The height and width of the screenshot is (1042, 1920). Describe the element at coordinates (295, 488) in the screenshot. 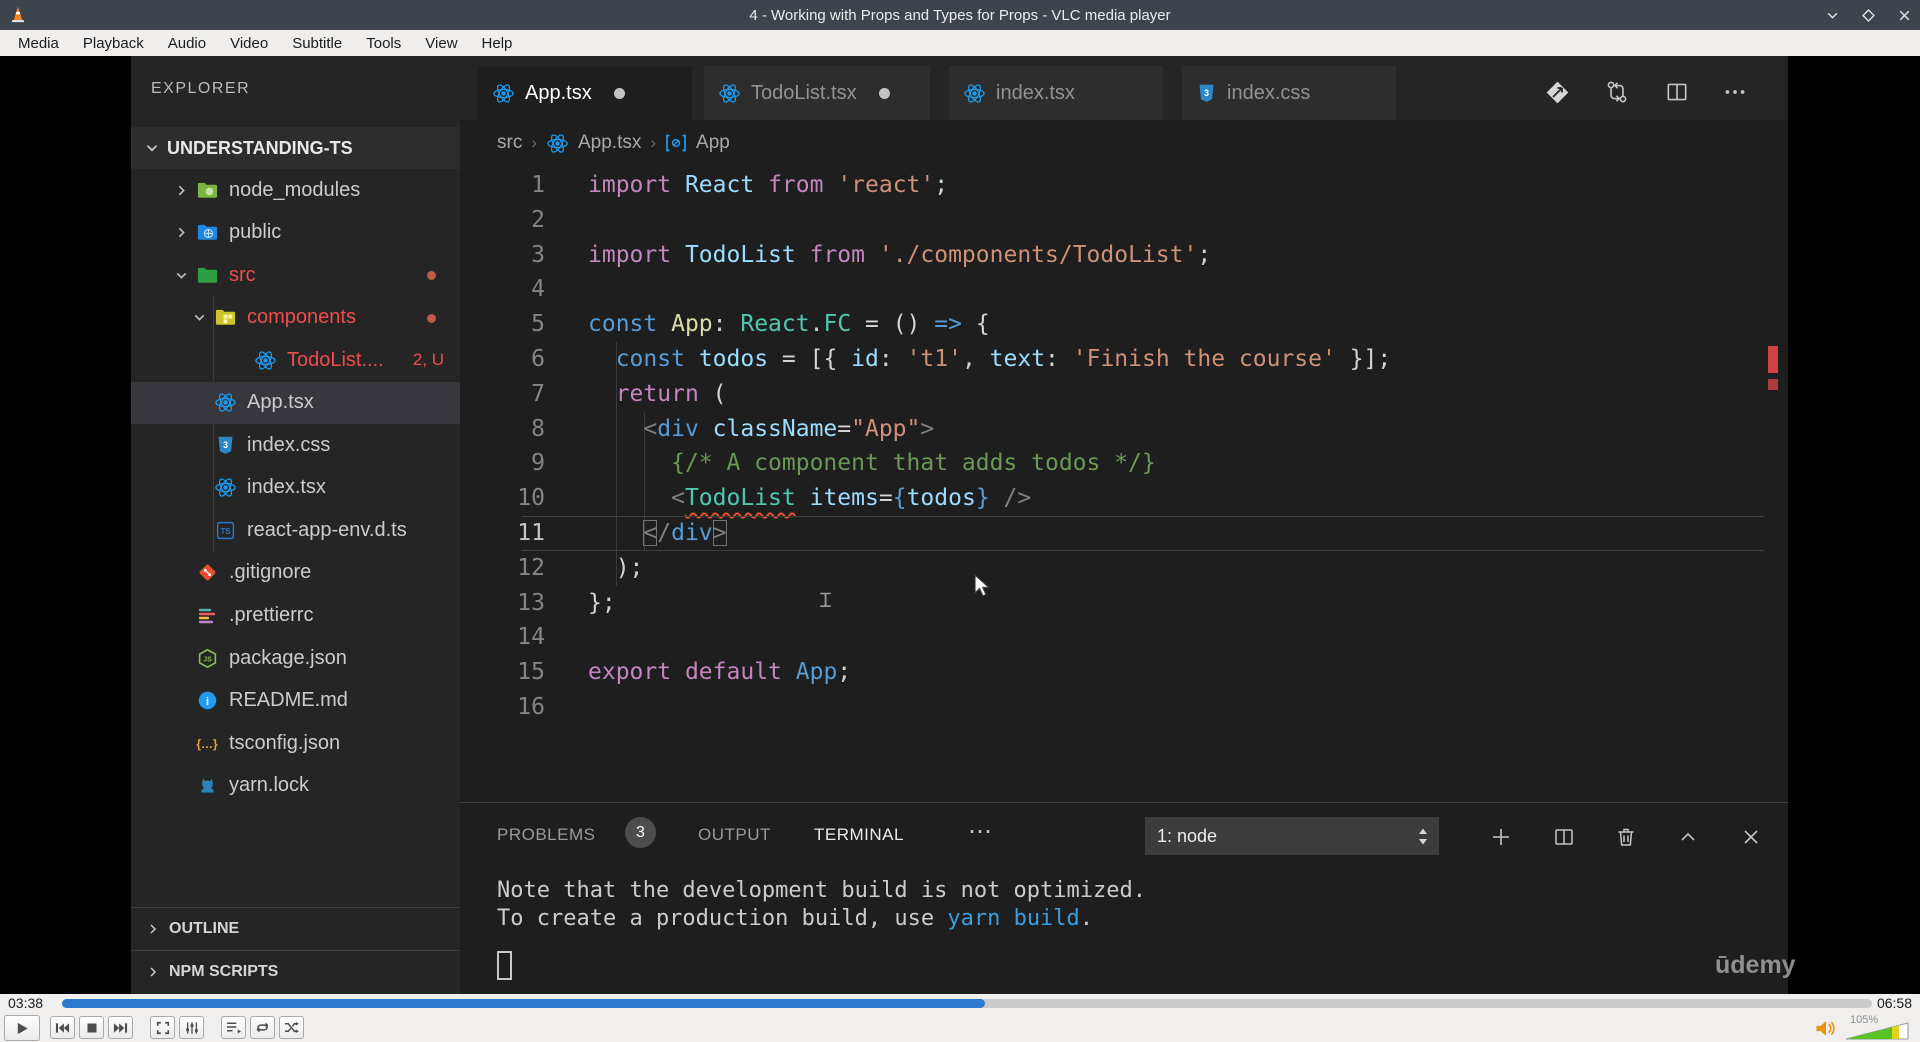

I see `tree-item-index-tsx: index.tsx` at that location.